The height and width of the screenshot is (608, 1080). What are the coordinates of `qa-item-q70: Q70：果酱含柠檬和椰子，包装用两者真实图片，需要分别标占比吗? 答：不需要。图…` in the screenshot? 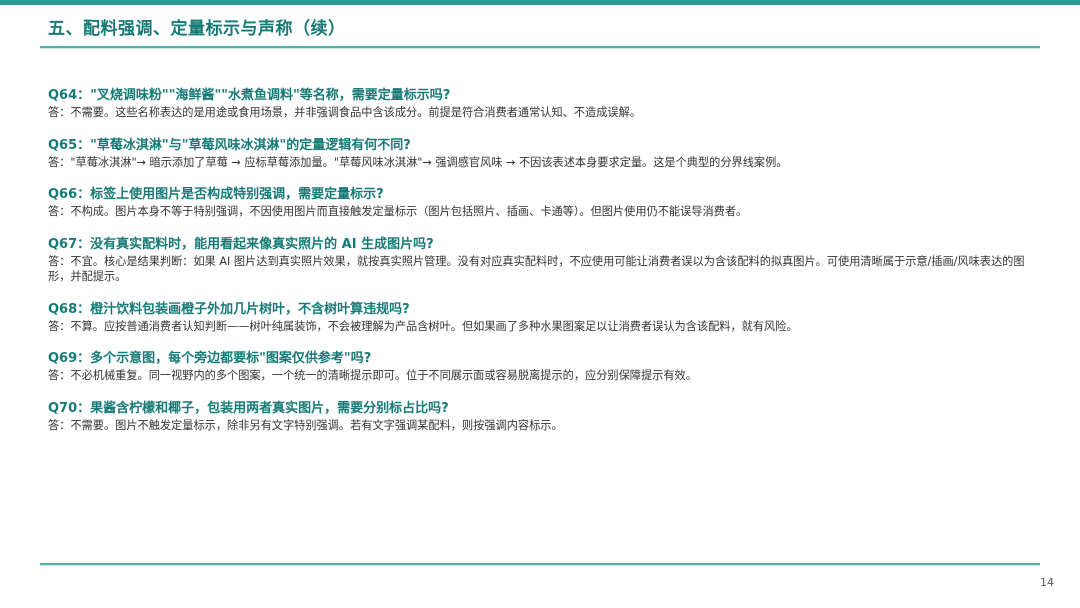 It's located at (543, 417).